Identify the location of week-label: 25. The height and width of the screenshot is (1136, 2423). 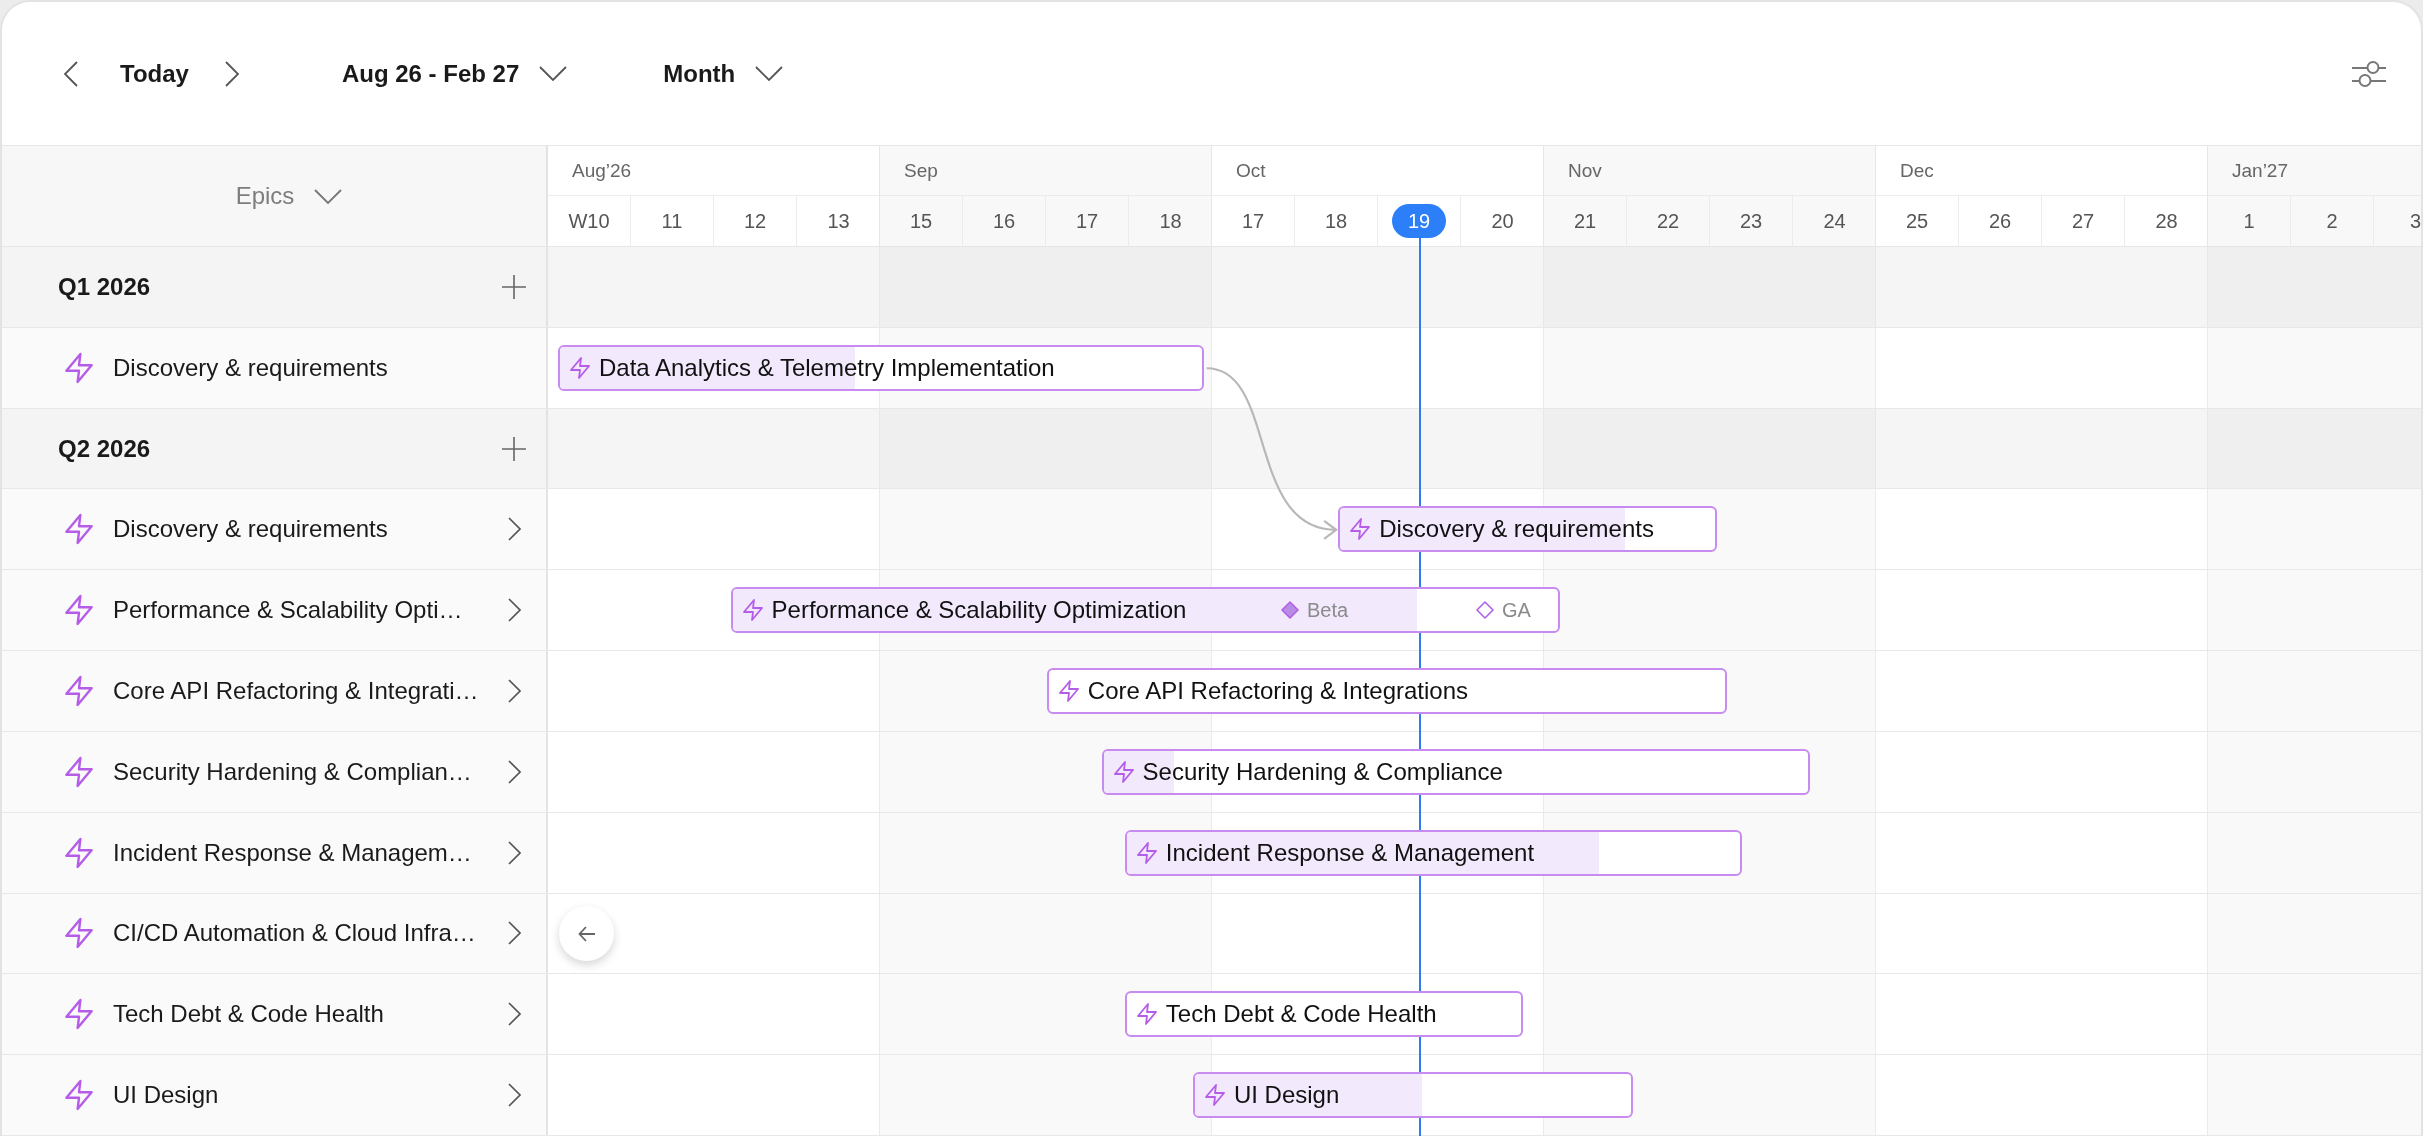
(1917, 221).